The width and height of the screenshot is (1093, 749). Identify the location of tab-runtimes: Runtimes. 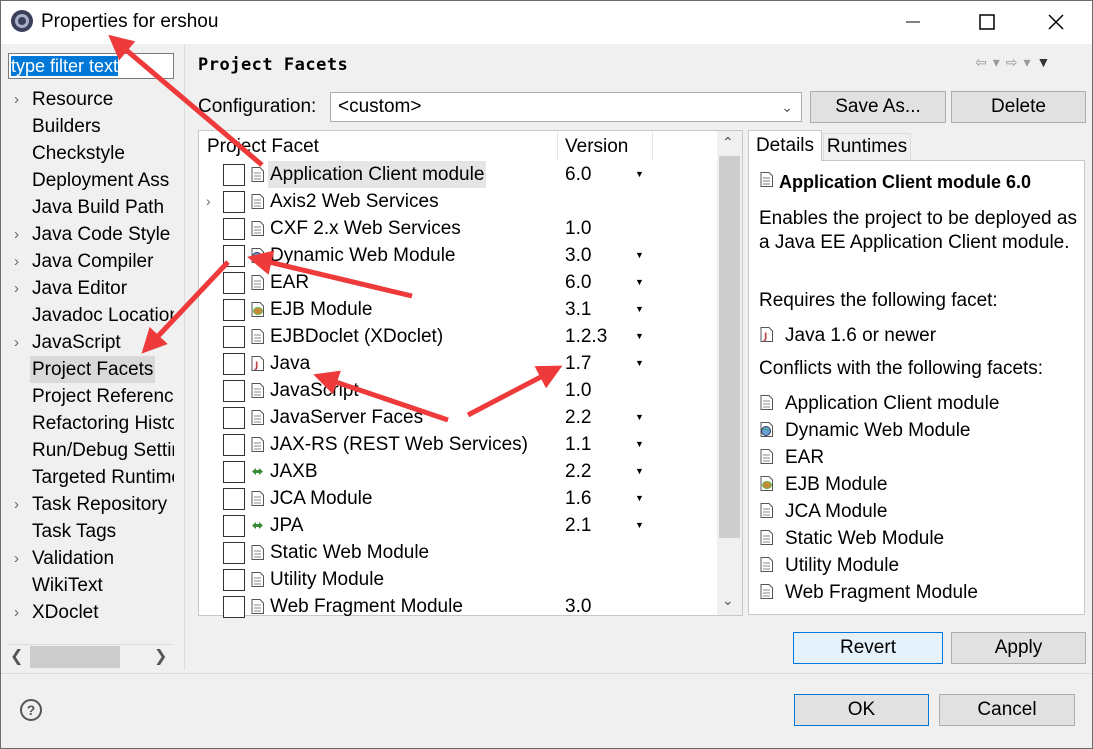
(867, 146).